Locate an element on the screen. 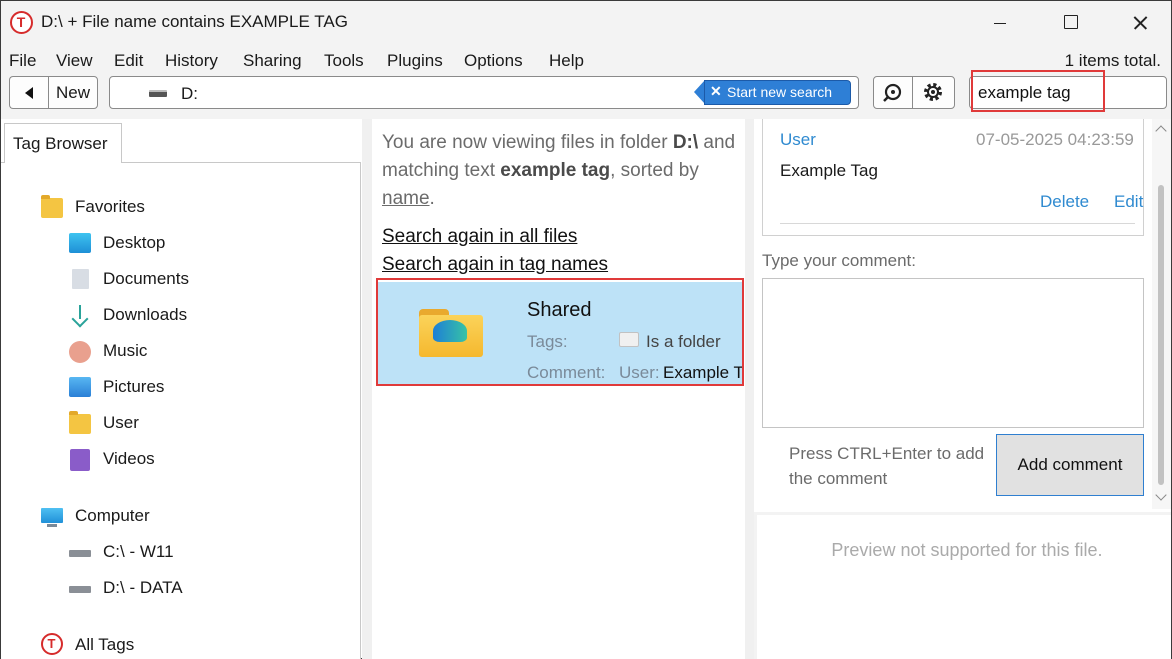 The width and height of the screenshot is (1172, 659). start-new-search-button: Start new search ✕ is located at coordinates (772, 92).